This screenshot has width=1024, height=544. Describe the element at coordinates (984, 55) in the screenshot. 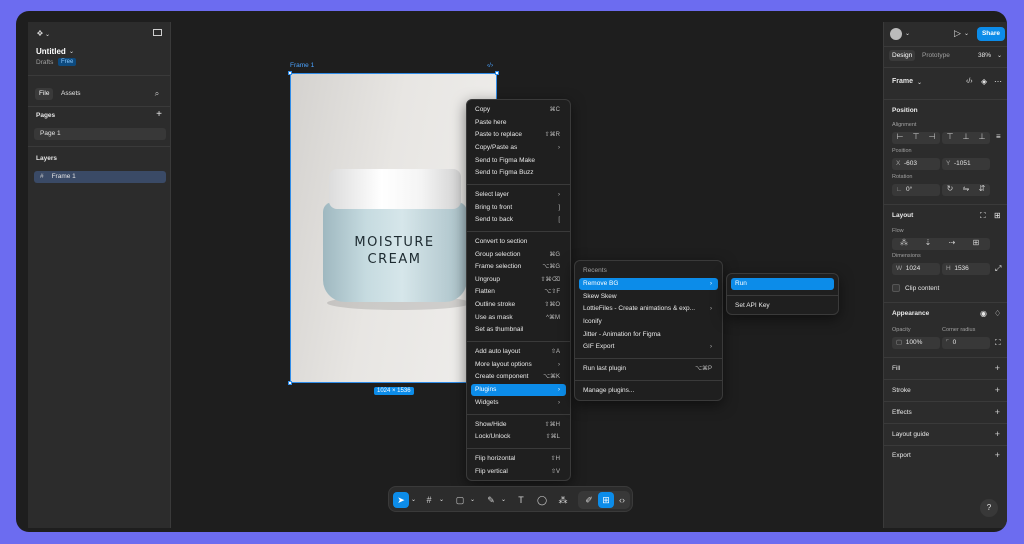

I see `zoom-level: 38%` at that location.